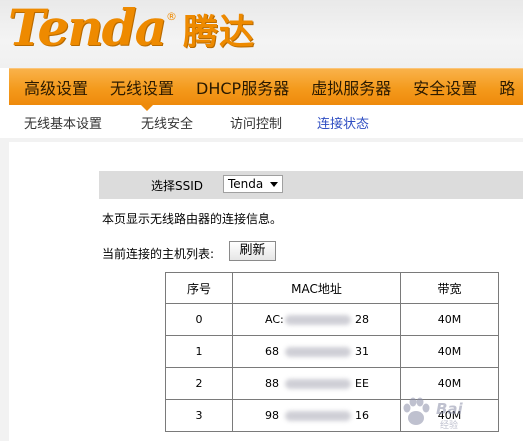 The width and height of the screenshot is (523, 441). I want to click on ssid-label: 选择SSID, so click(177, 186).